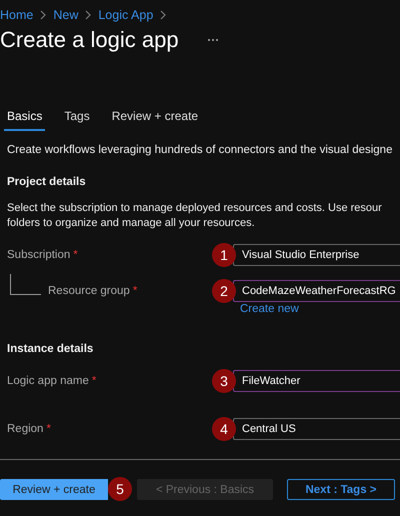 This screenshot has width=400, height=516. I want to click on step-badge: 3, so click(224, 381).